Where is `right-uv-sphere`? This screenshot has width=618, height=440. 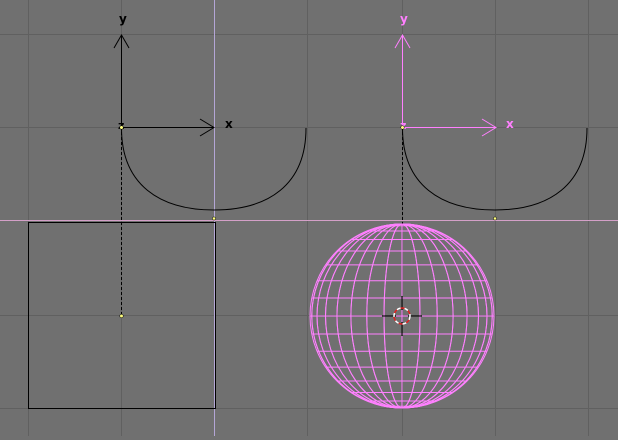 right-uv-sphere is located at coordinates (402, 316).